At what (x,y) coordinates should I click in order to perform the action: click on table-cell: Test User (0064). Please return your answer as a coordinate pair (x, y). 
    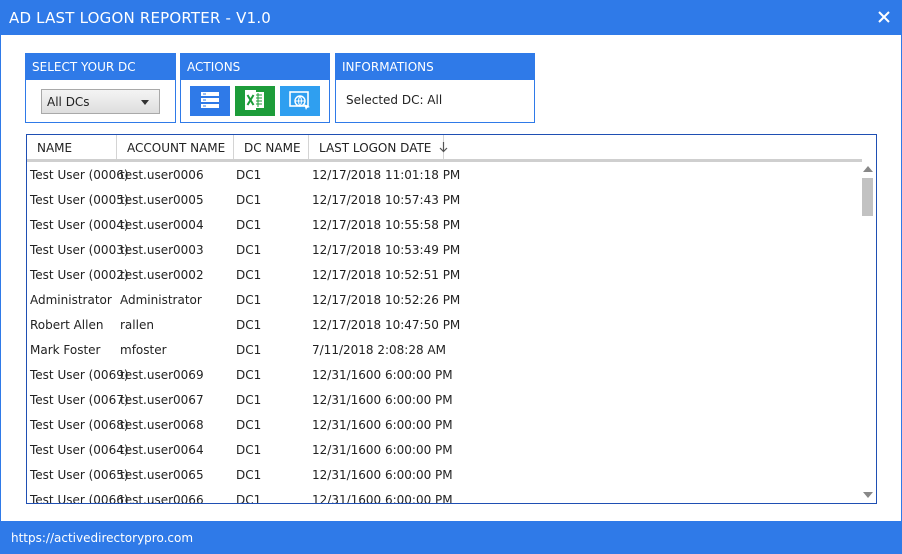
    Looking at the image, I should click on (79, 450).